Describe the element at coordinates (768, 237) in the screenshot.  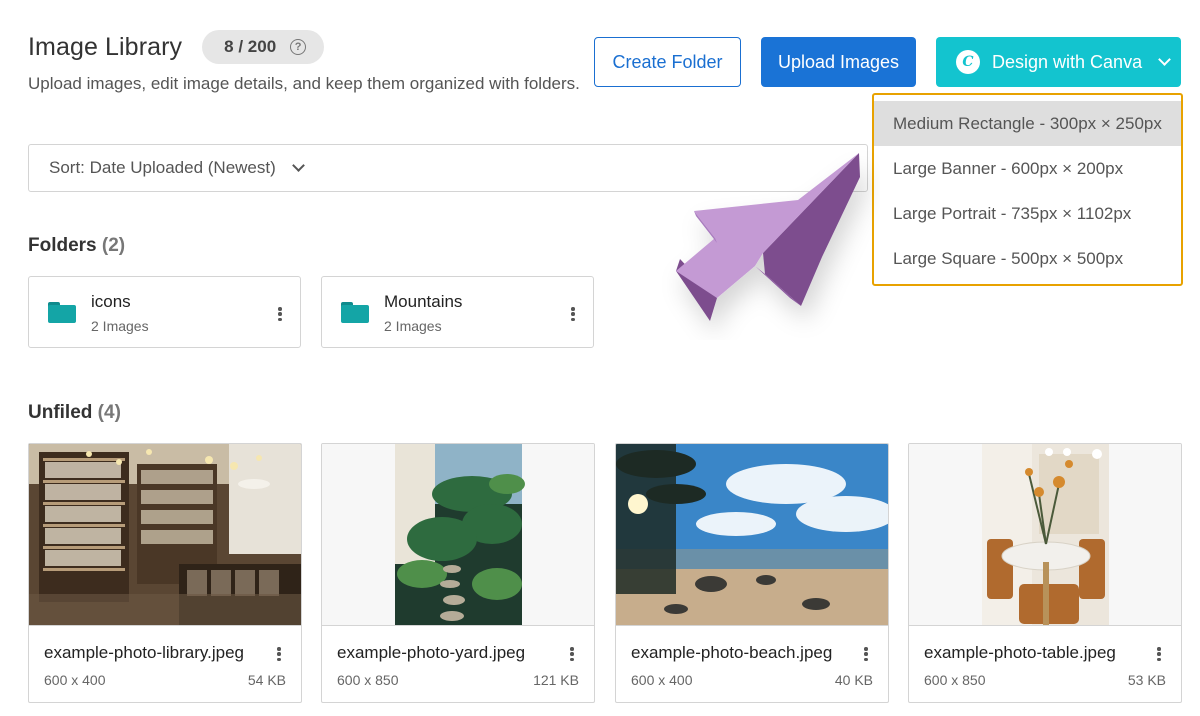
I see `pointer-arrow-icon` at that location.